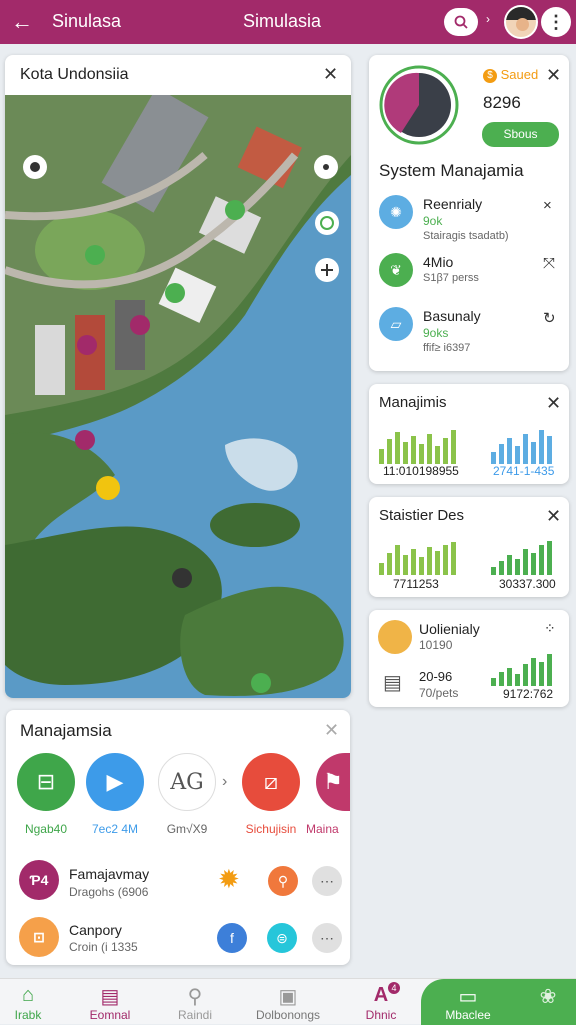 This screenshot has height=1025, width=576. Describe the element at coordinates (490, 75) in the screenshot. I see `coin-icon: $` at that location.